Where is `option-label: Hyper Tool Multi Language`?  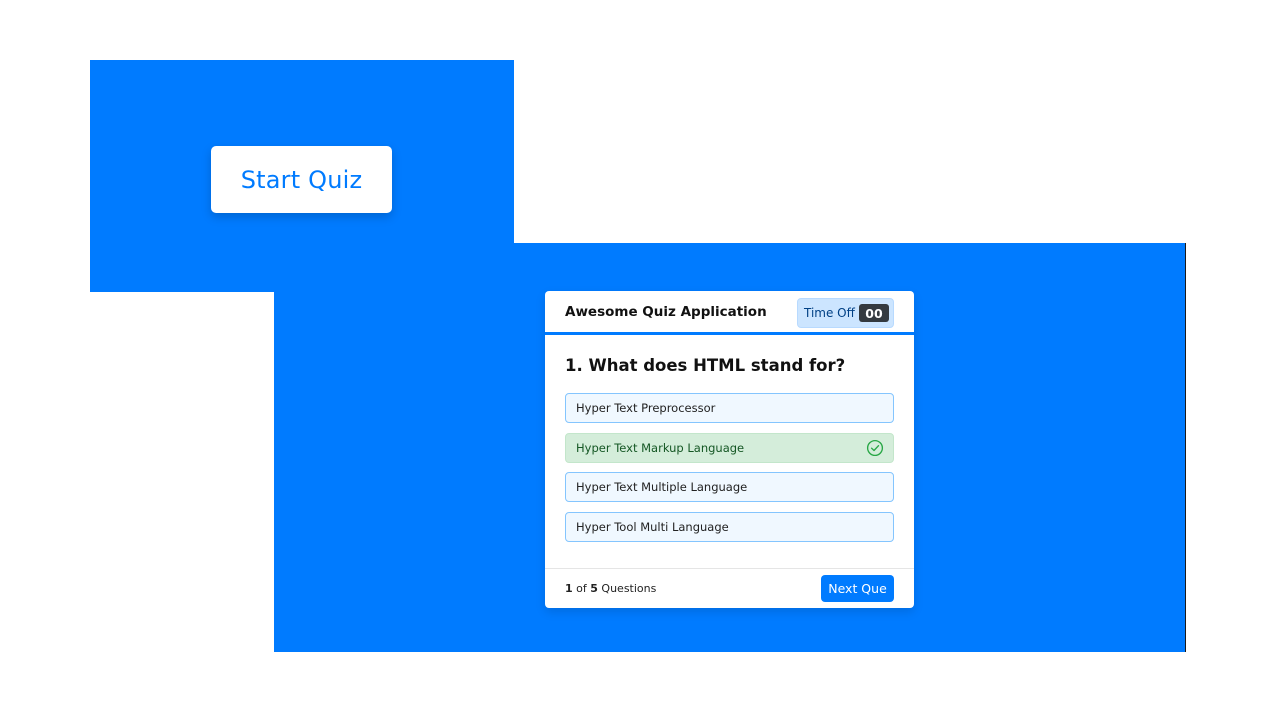
option-label: Hyper Tool Multi Language is located at coordinates (652, 527).